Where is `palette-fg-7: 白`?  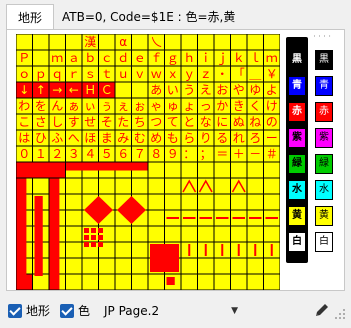
palette-fg-7: 白 is located at coordinates (297, 242).